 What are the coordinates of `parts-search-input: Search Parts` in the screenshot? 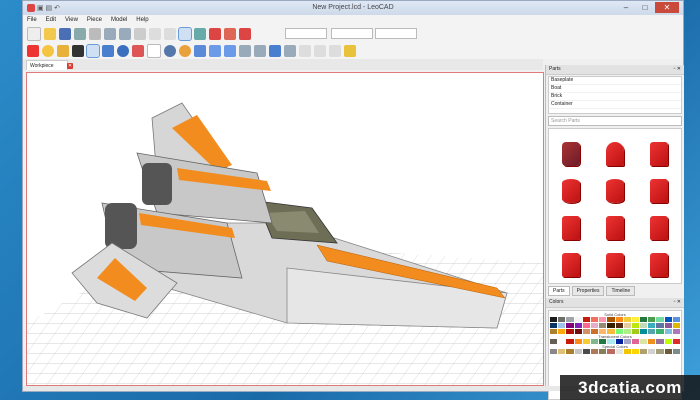 It's located at (615, 121).